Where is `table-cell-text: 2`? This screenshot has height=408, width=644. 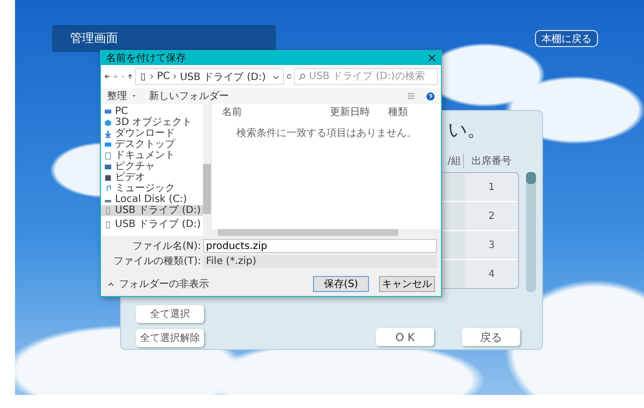 table-cell-text: 2 is located at coordinates (491, 217).